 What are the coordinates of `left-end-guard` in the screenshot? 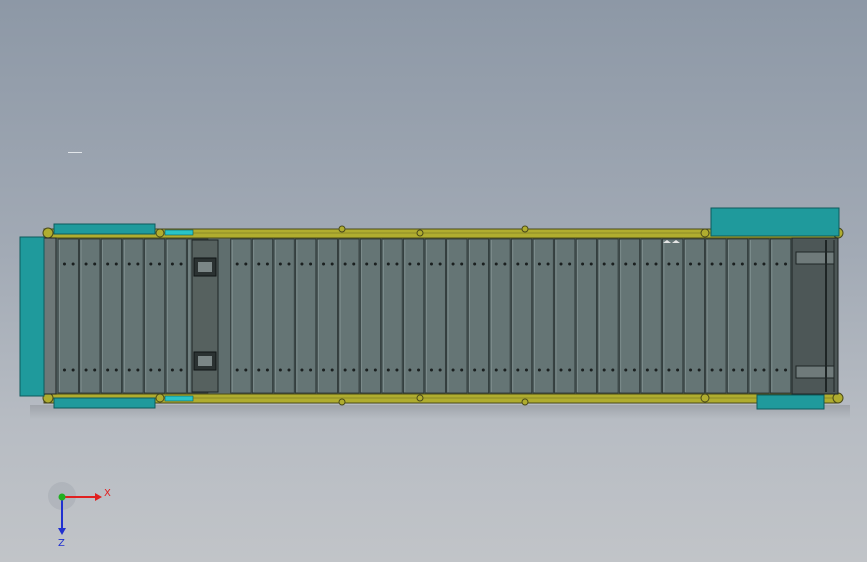 It's located at (32, 316).